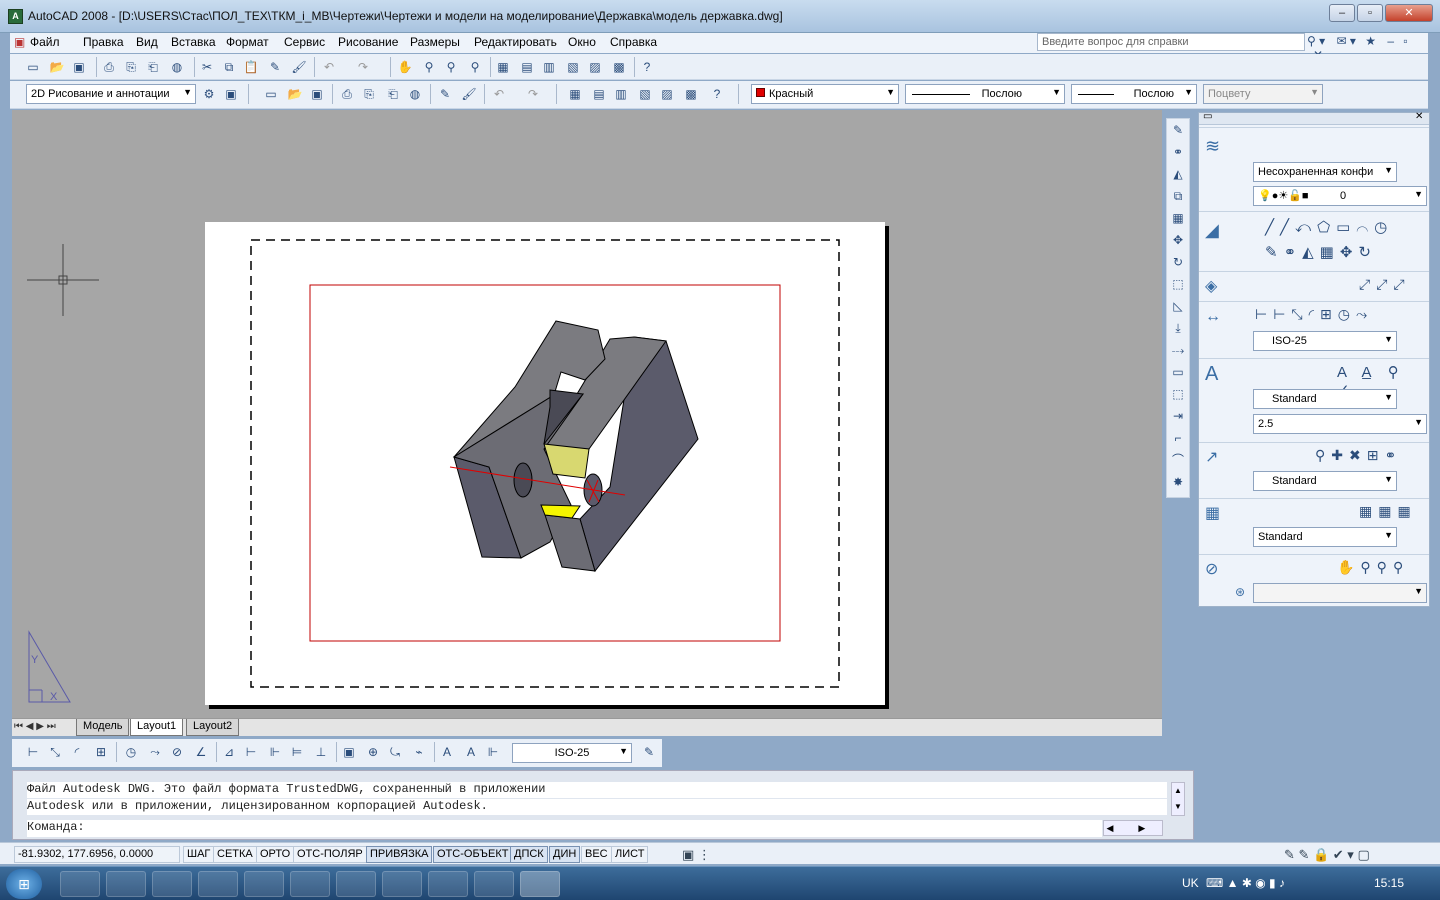 This screenshot has width=1440, height=900. What do you see at coordinates (985, 94) in the screenshot?
I see `linetype-dropdown: Послою ▼` at bounding box center [985, 94].